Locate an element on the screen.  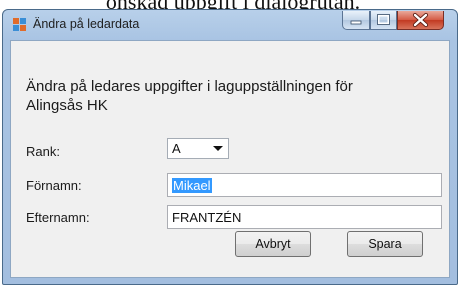
rank-dropdown: A is located at coordinates (198, 148).